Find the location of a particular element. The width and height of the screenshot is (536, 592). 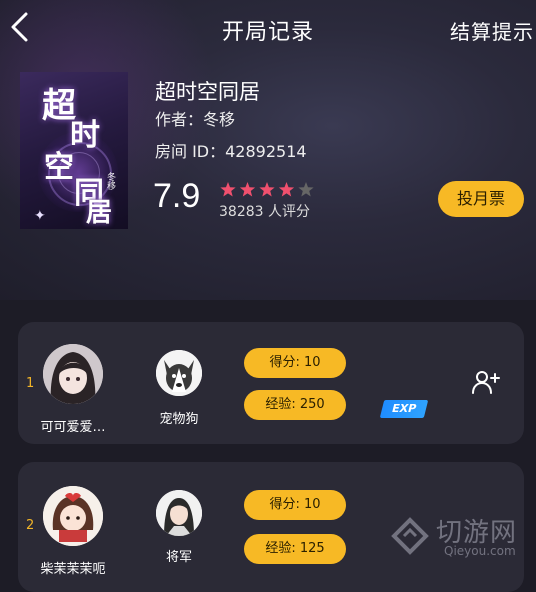

rating-count: 38283 人评分 is located at coordinates (264, 212).